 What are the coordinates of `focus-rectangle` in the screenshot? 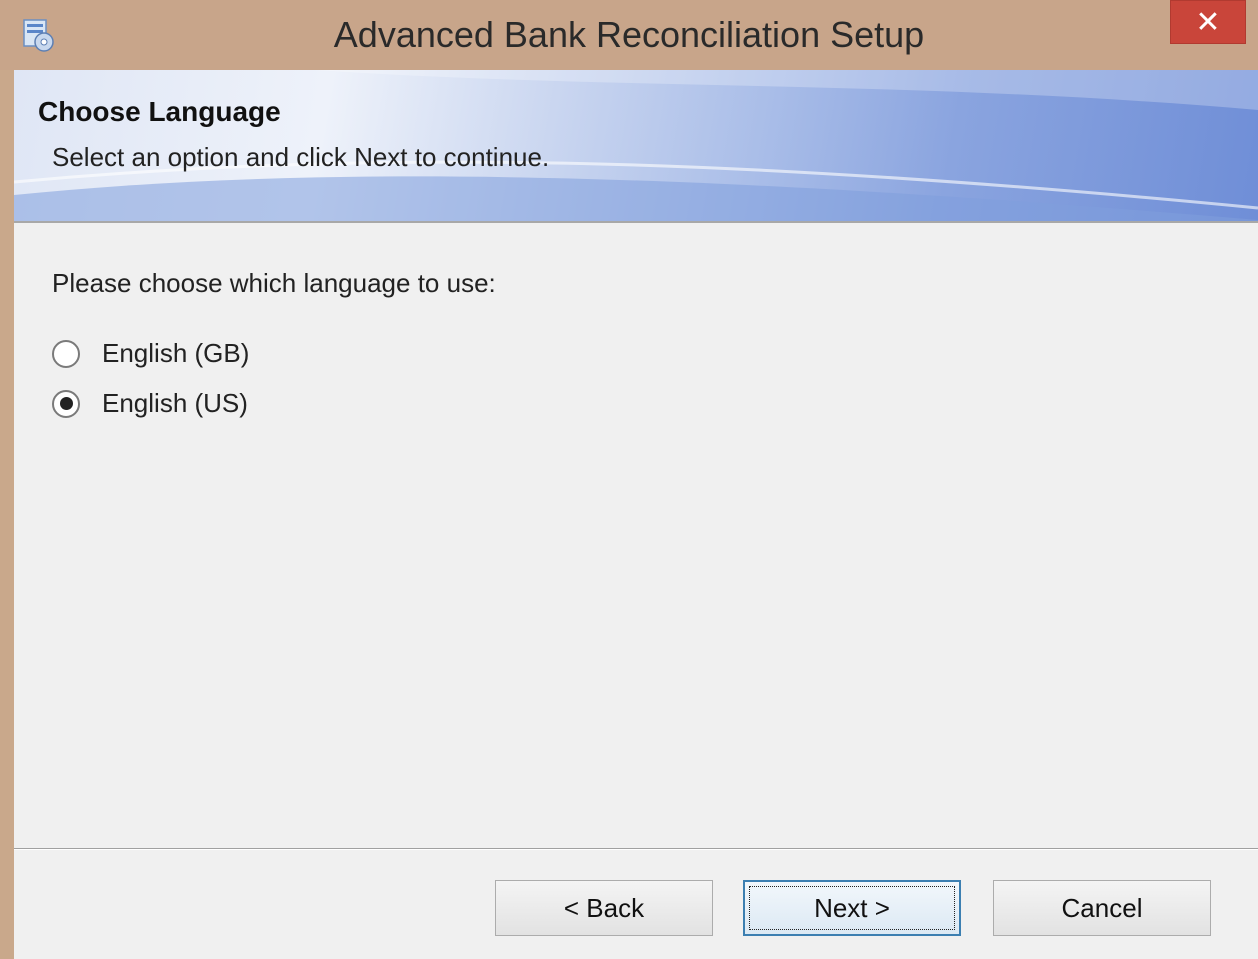 It's located at (852, 908).